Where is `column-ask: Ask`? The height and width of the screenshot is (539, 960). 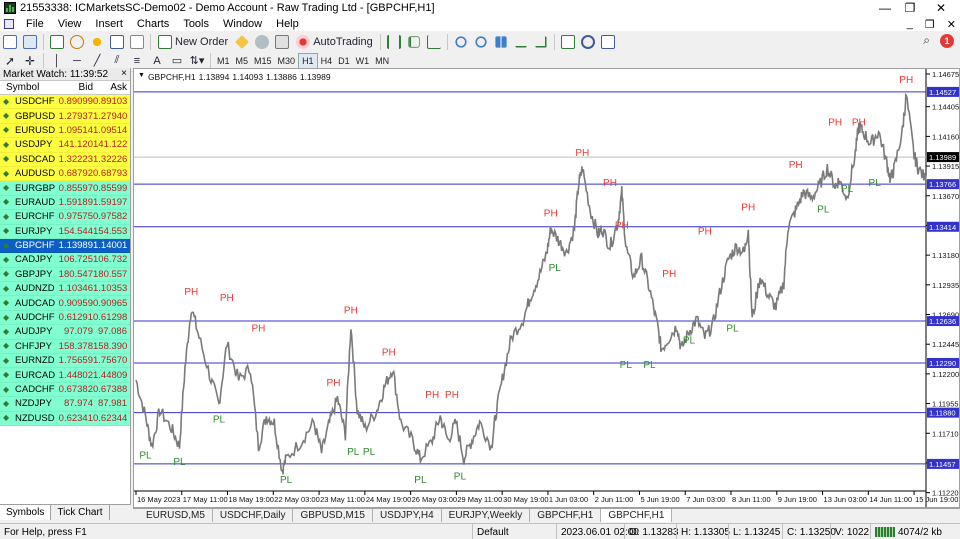
column-ask: Ask is located at coordinates (110, 87).